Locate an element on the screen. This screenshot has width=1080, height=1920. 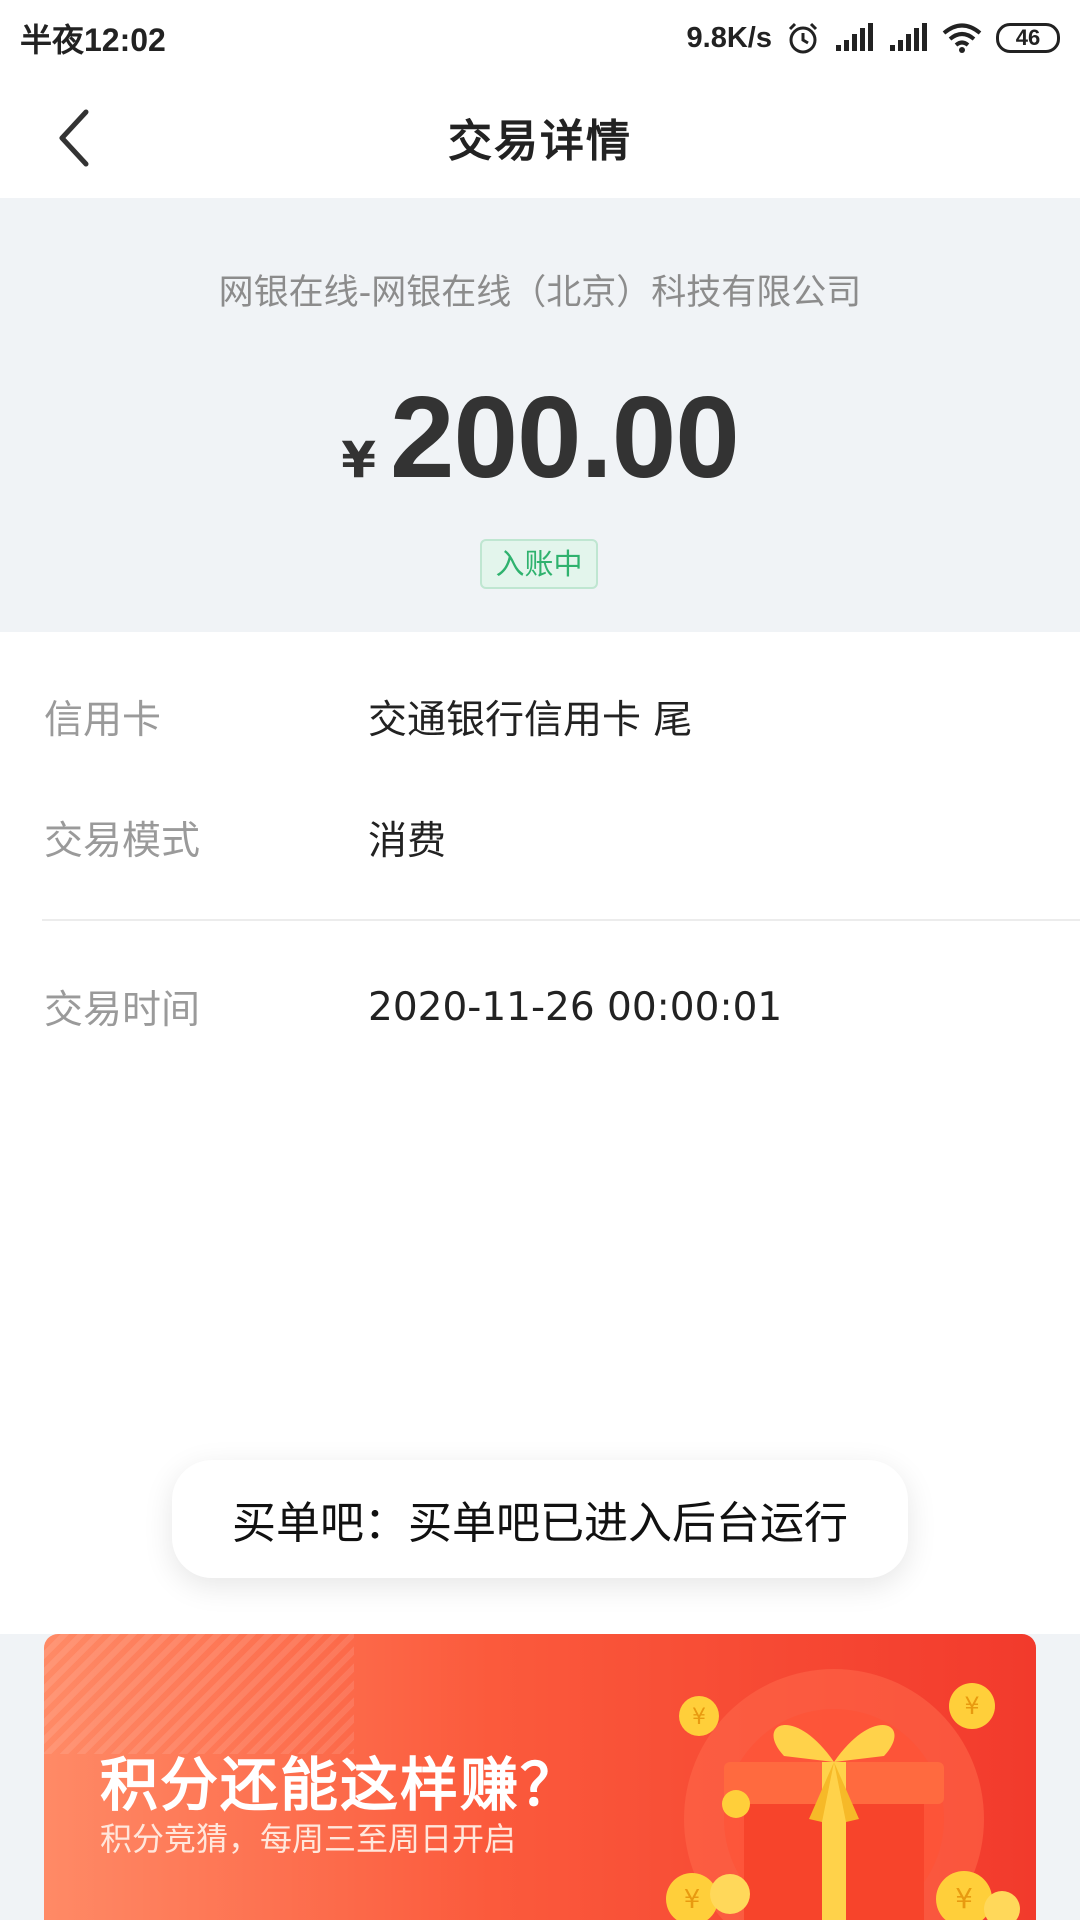
network-speed: 9.8K/s is located at coordinates (729, 37).